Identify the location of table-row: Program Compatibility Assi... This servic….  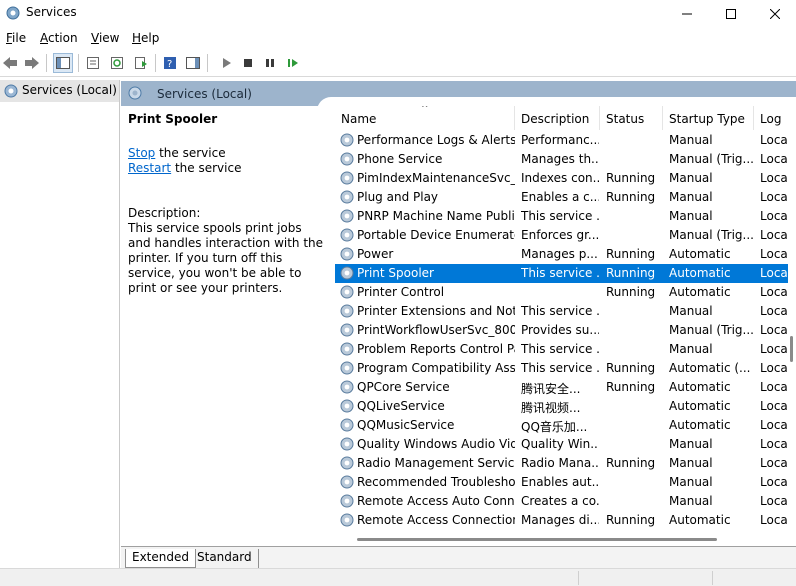
(561, 368).